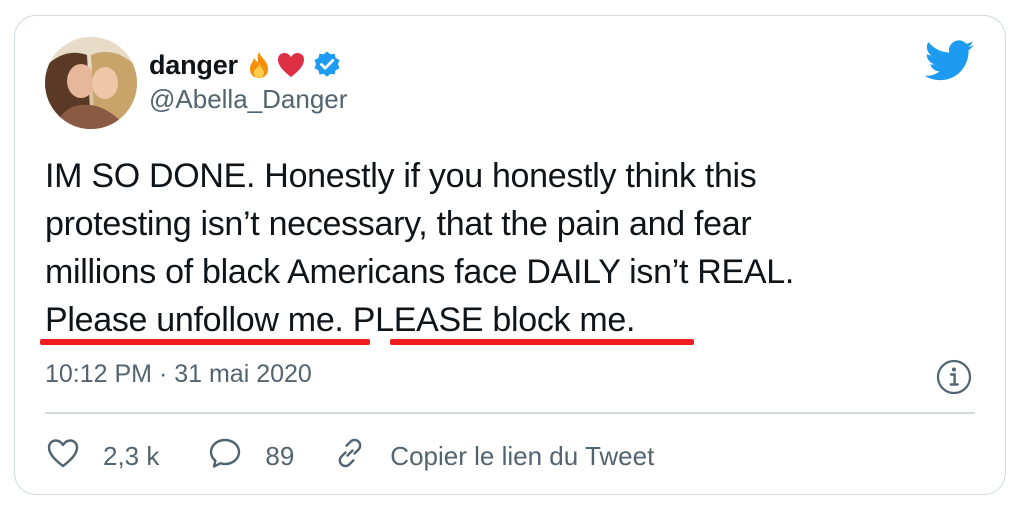 This screenshot has width=1024, height=514. What do you see at coordinates (542, 342) in the screenshot?
I see `red-underline-block` at bounding box center [542, 342].